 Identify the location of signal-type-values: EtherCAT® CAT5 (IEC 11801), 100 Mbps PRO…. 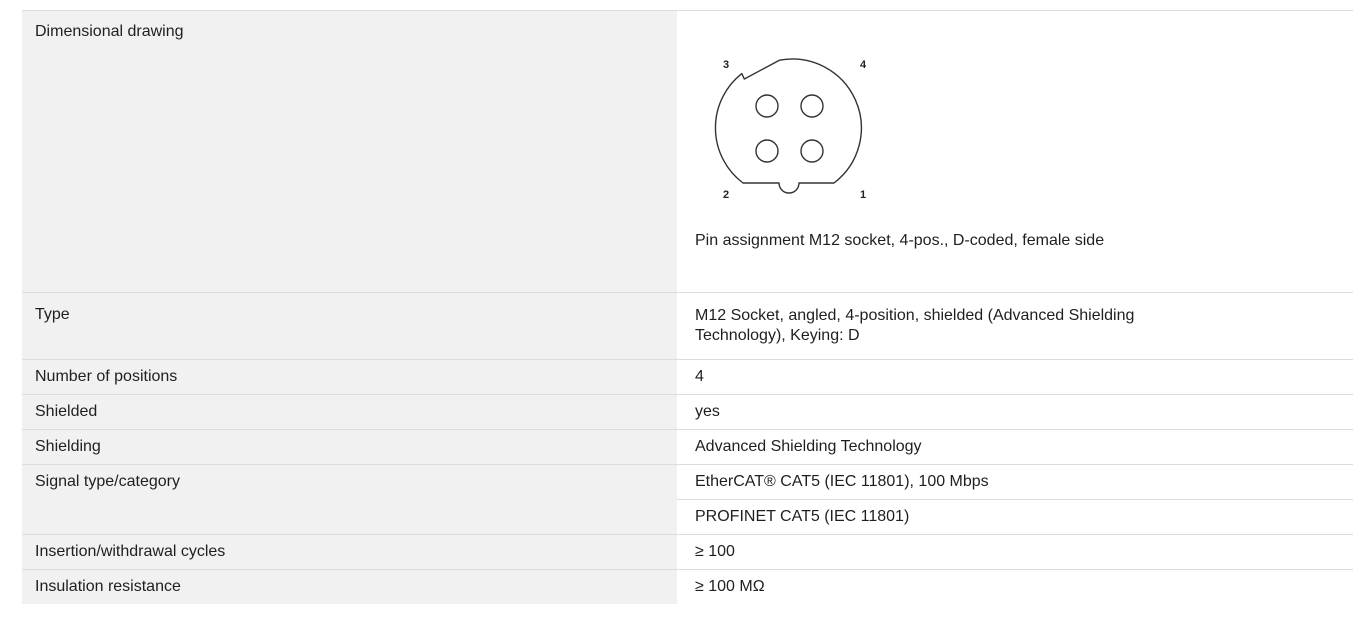
(1015, 499).